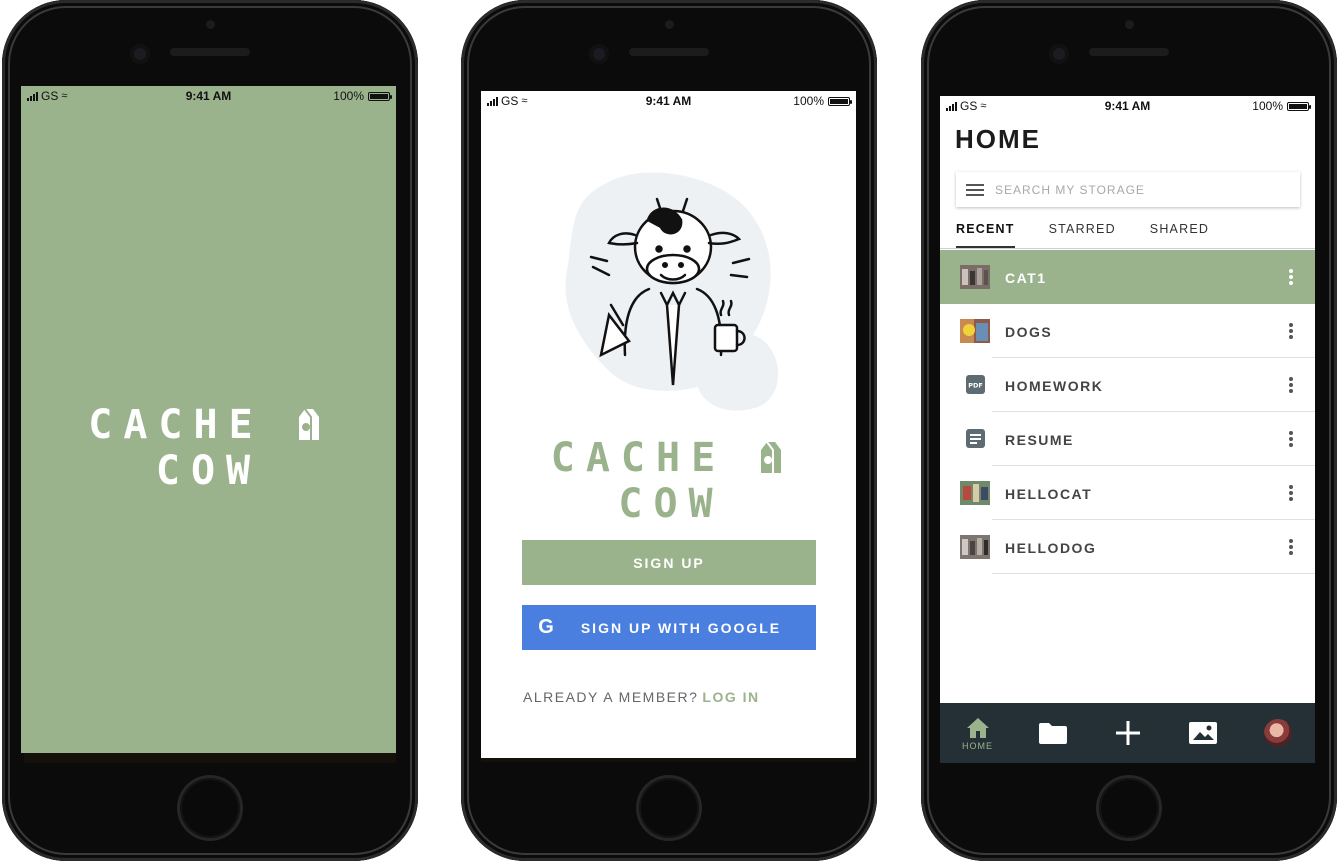  What do you see at coordinates (1127, 277) in the screenshot?
I see `file-row: CAT1` at bounding box center [1127, 277].